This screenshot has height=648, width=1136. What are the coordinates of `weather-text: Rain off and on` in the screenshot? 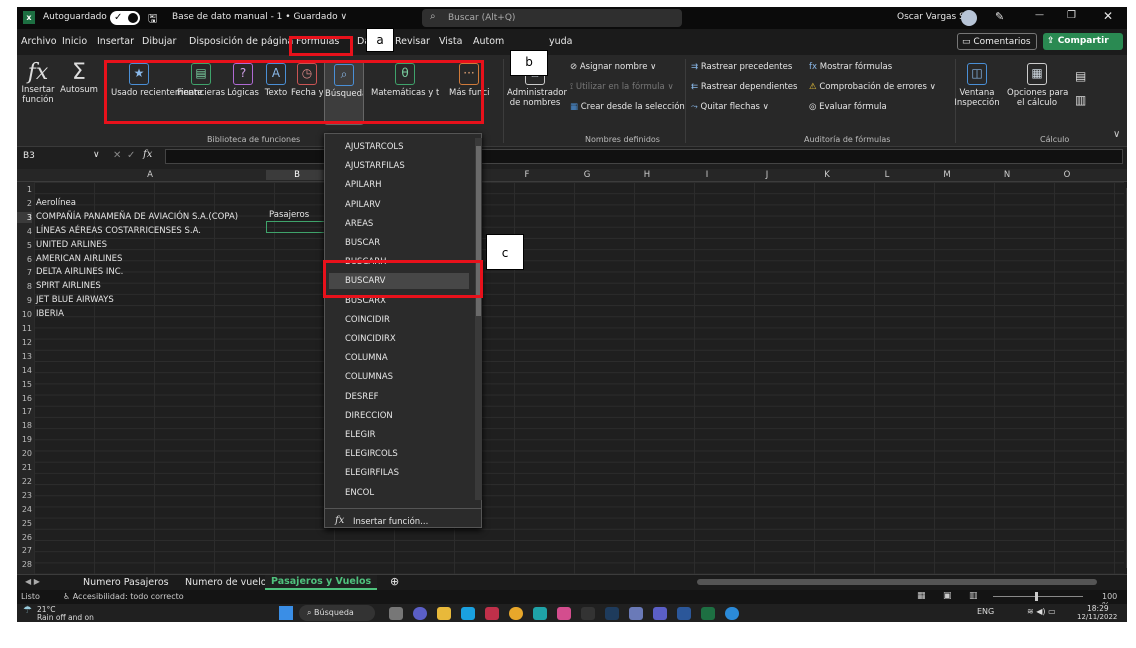 It's located at (65, 617).